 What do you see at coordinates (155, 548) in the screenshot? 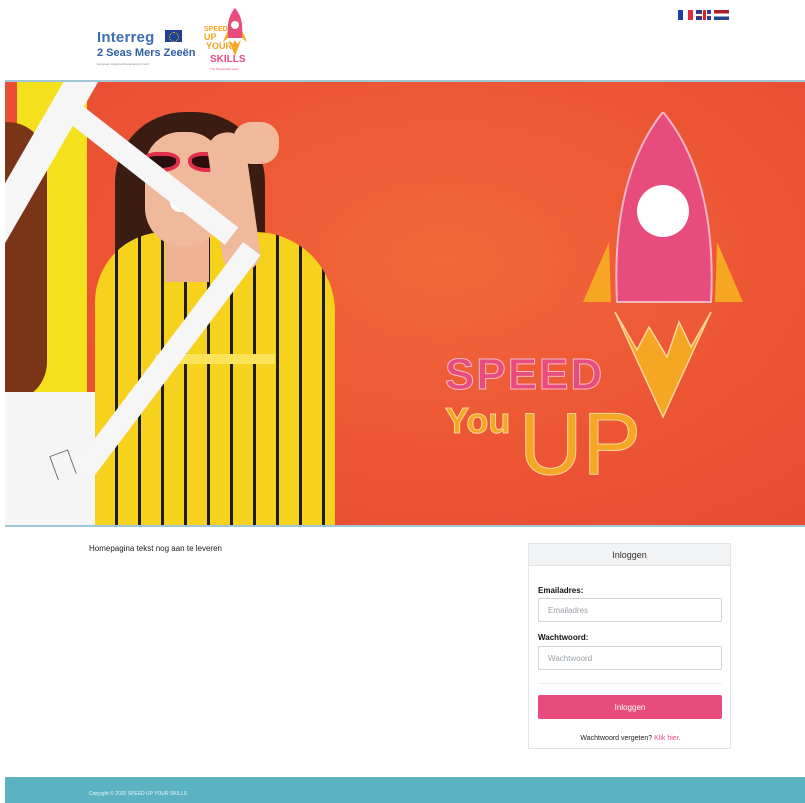
I see `home-text: Homepagina tekst nog aan te leveren` at bounding box center [155, 548].